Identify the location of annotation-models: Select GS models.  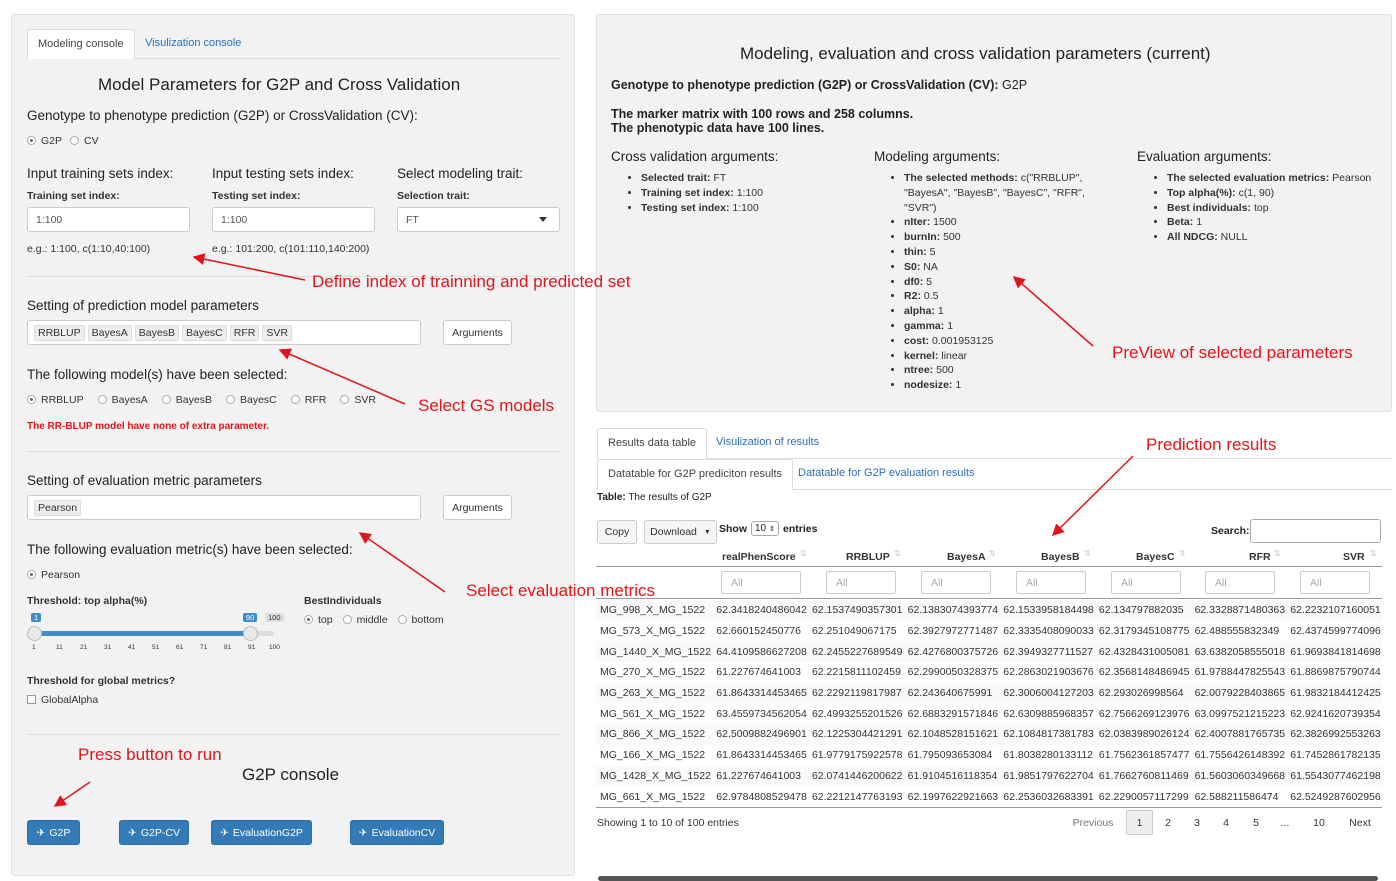
(486, 405).